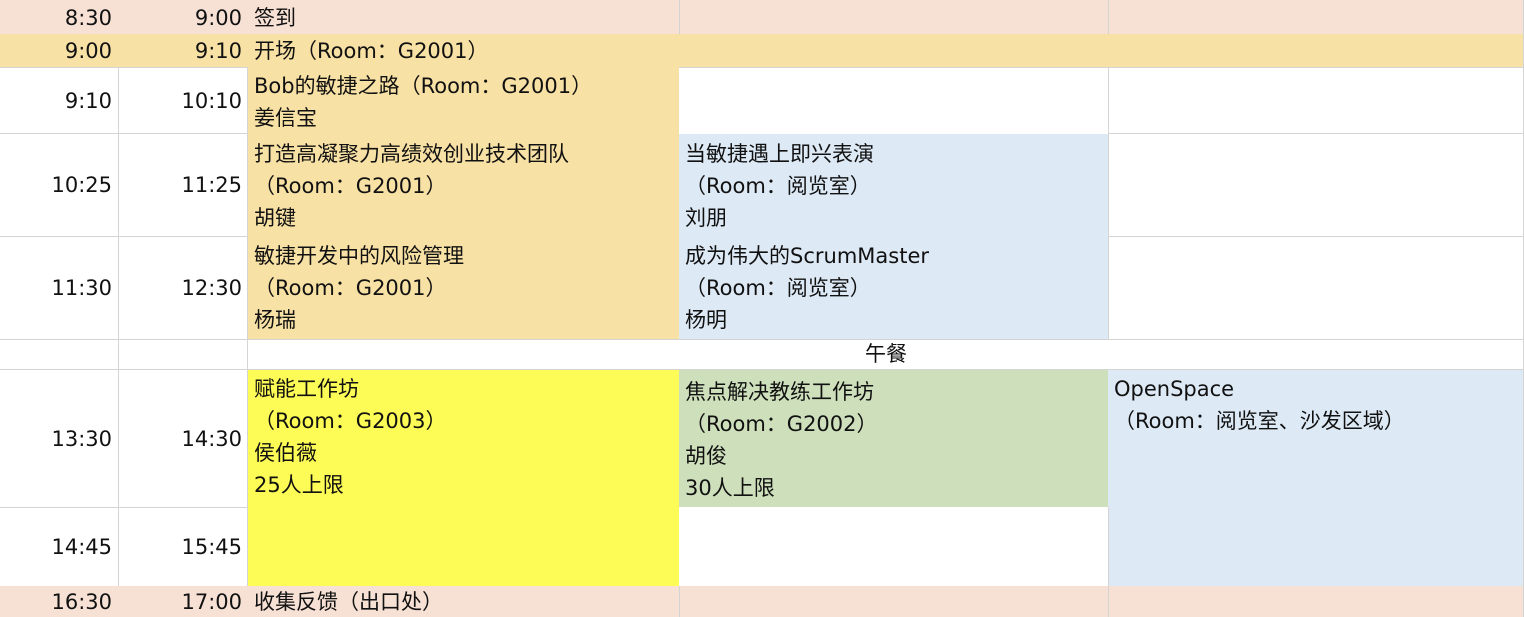 The width and height of the screenshot is (1524, 617). I want to click on session-speaker: 杨瑞, so click(275, 320).